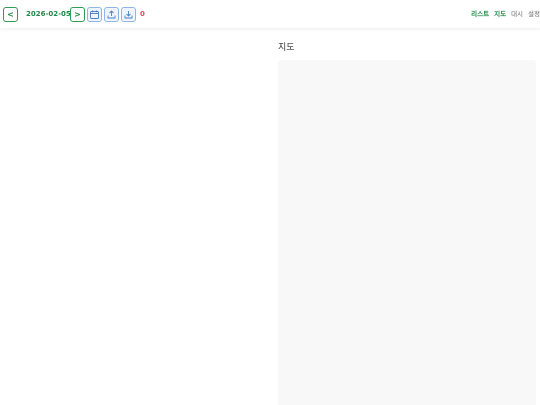 The height and width of the screenshot is (405, 540). What do you see at coordinates (10, 14) in the screenshot?
I see `prev-day-button: <` at bounding box center [10, 14].